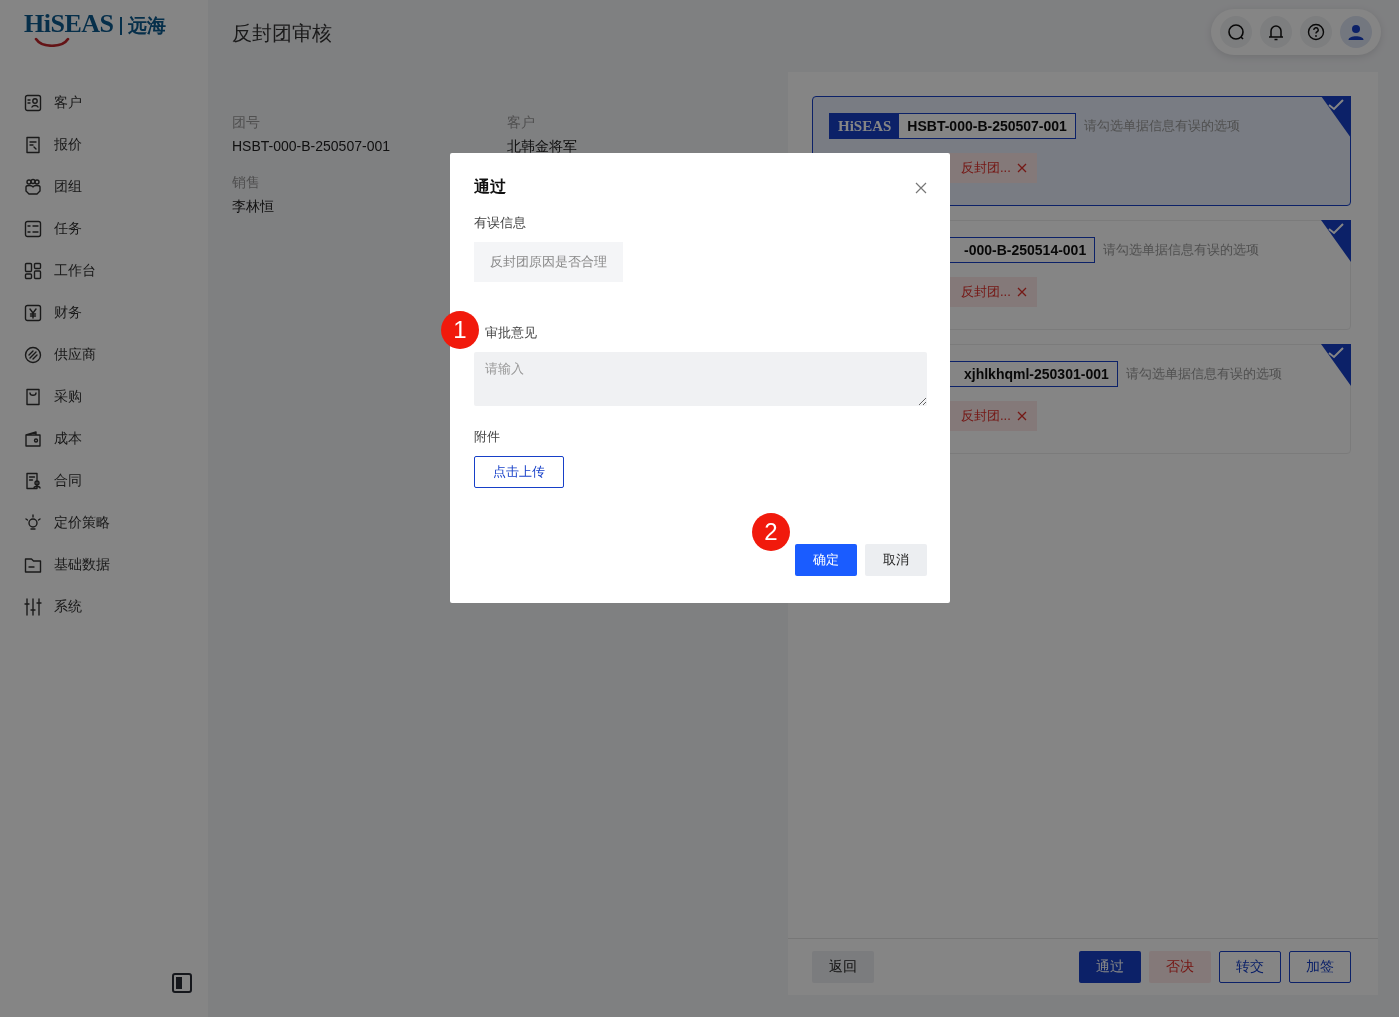 The height and width of the screenshot is (1017, 1399). I want to click on logo-text-chinese: 远海, so click(142, 26).